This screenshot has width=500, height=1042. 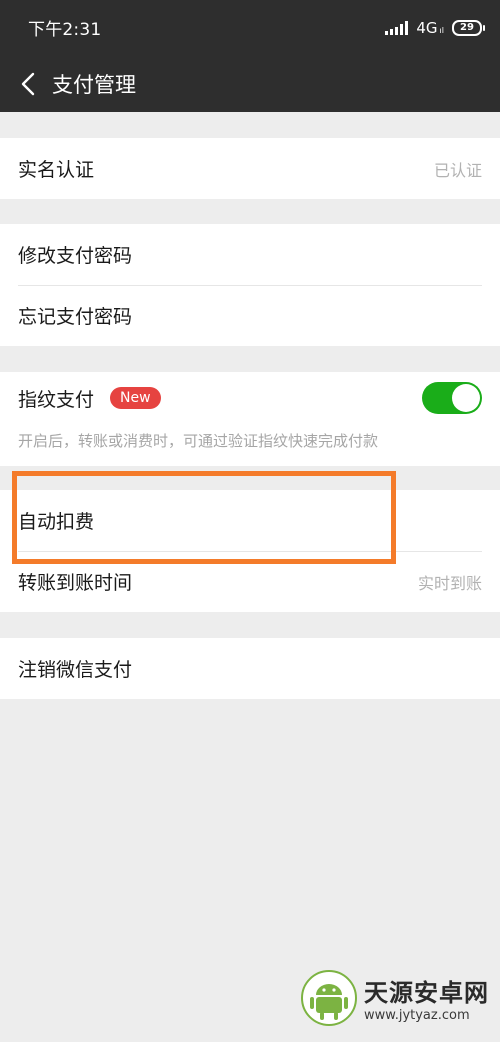 I want to click on page-title: 支付管理, so click(x=94, y=84).